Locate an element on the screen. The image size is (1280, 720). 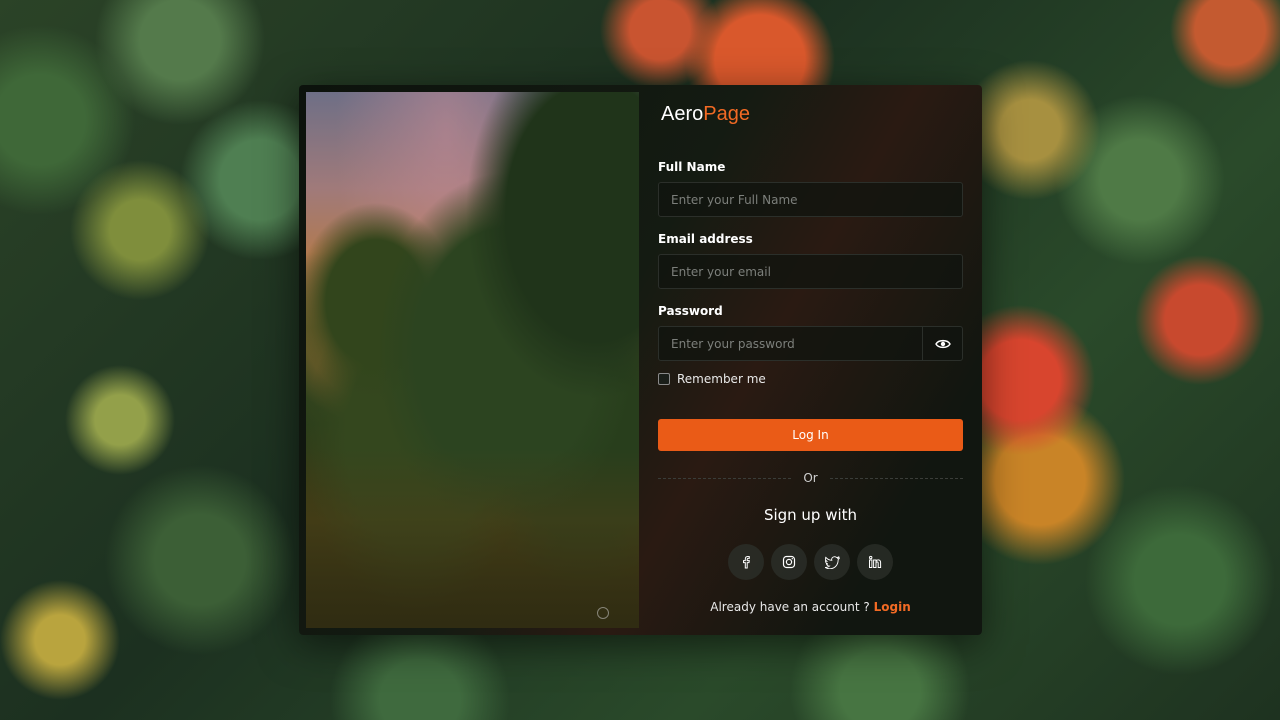
sign-up-with-heading: Sign up with is located at coordinates (810, 515).